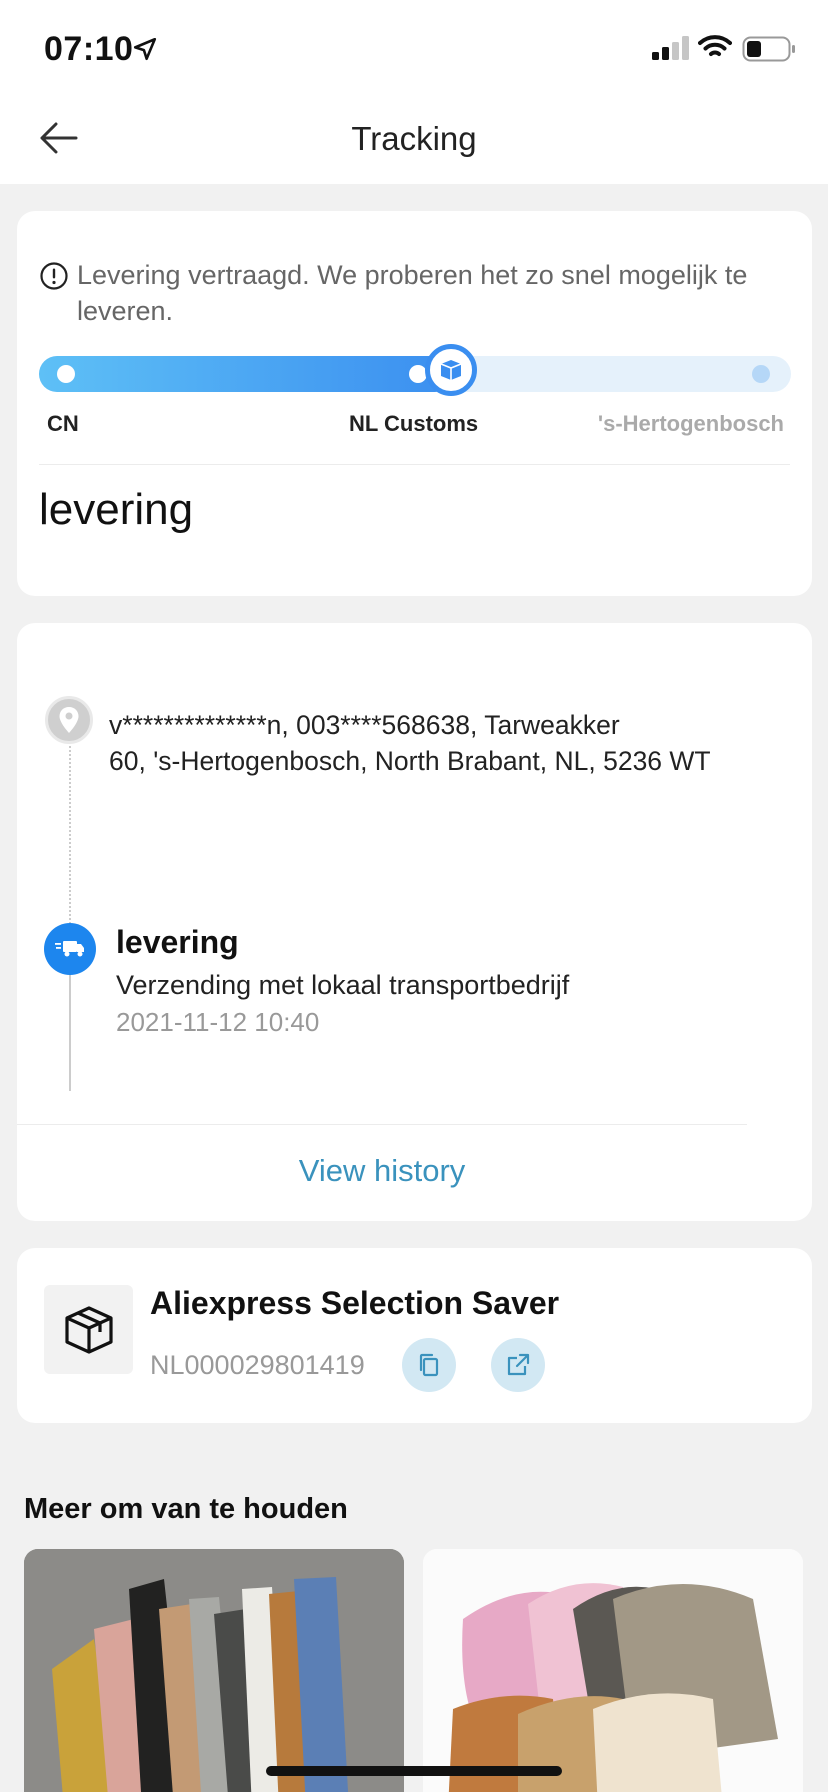 The width and height of the screenshot is (828, 1792). Describe the element at coordinates (715, 45) in the screenshot. I see `wifi-icon` at that location.